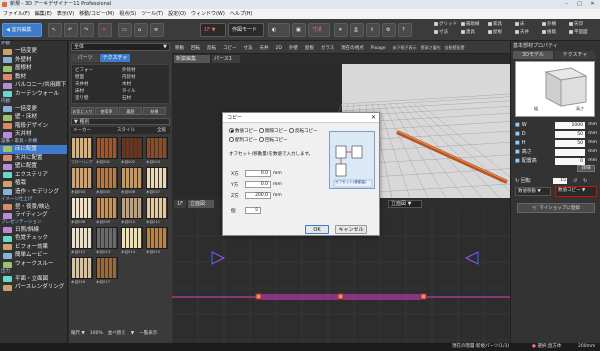 The height and width of the screenshot is (351, 600). I want to click on display-toggle: 補助線, so click(470, 25).